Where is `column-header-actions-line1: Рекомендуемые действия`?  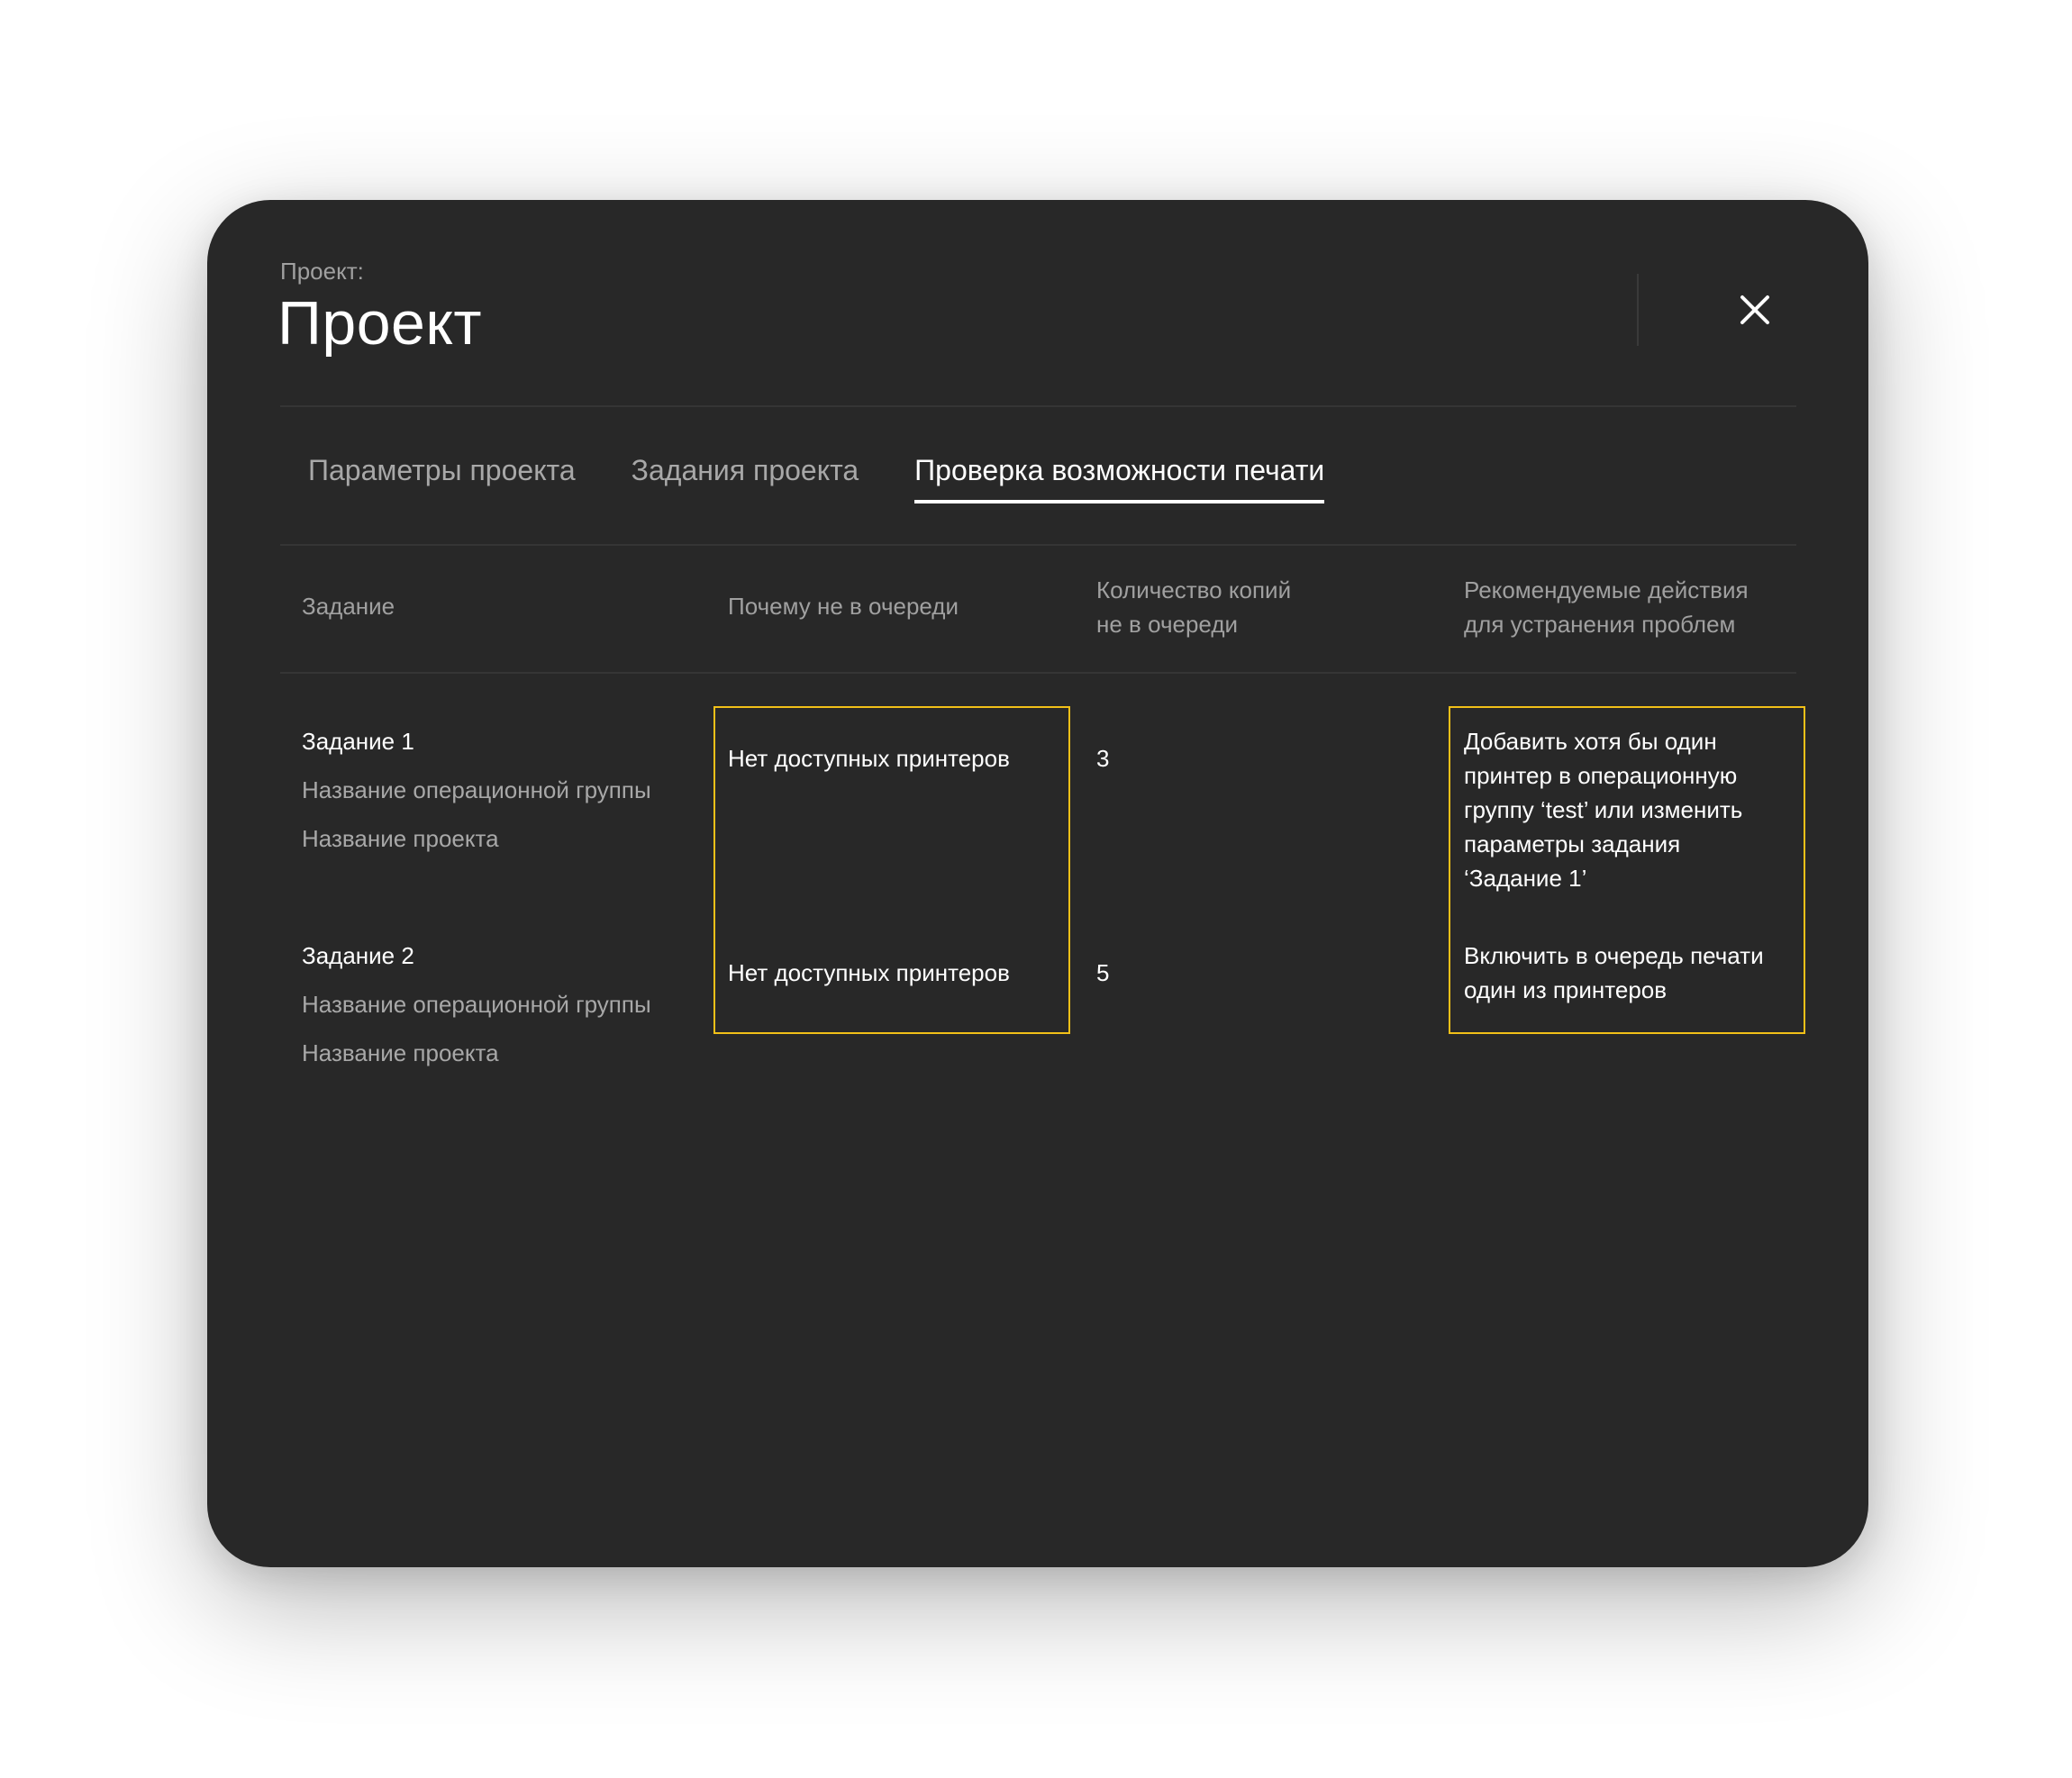
column-header-actions-line1: Рекомендуемые действия is located at coordinates (1606, 589).